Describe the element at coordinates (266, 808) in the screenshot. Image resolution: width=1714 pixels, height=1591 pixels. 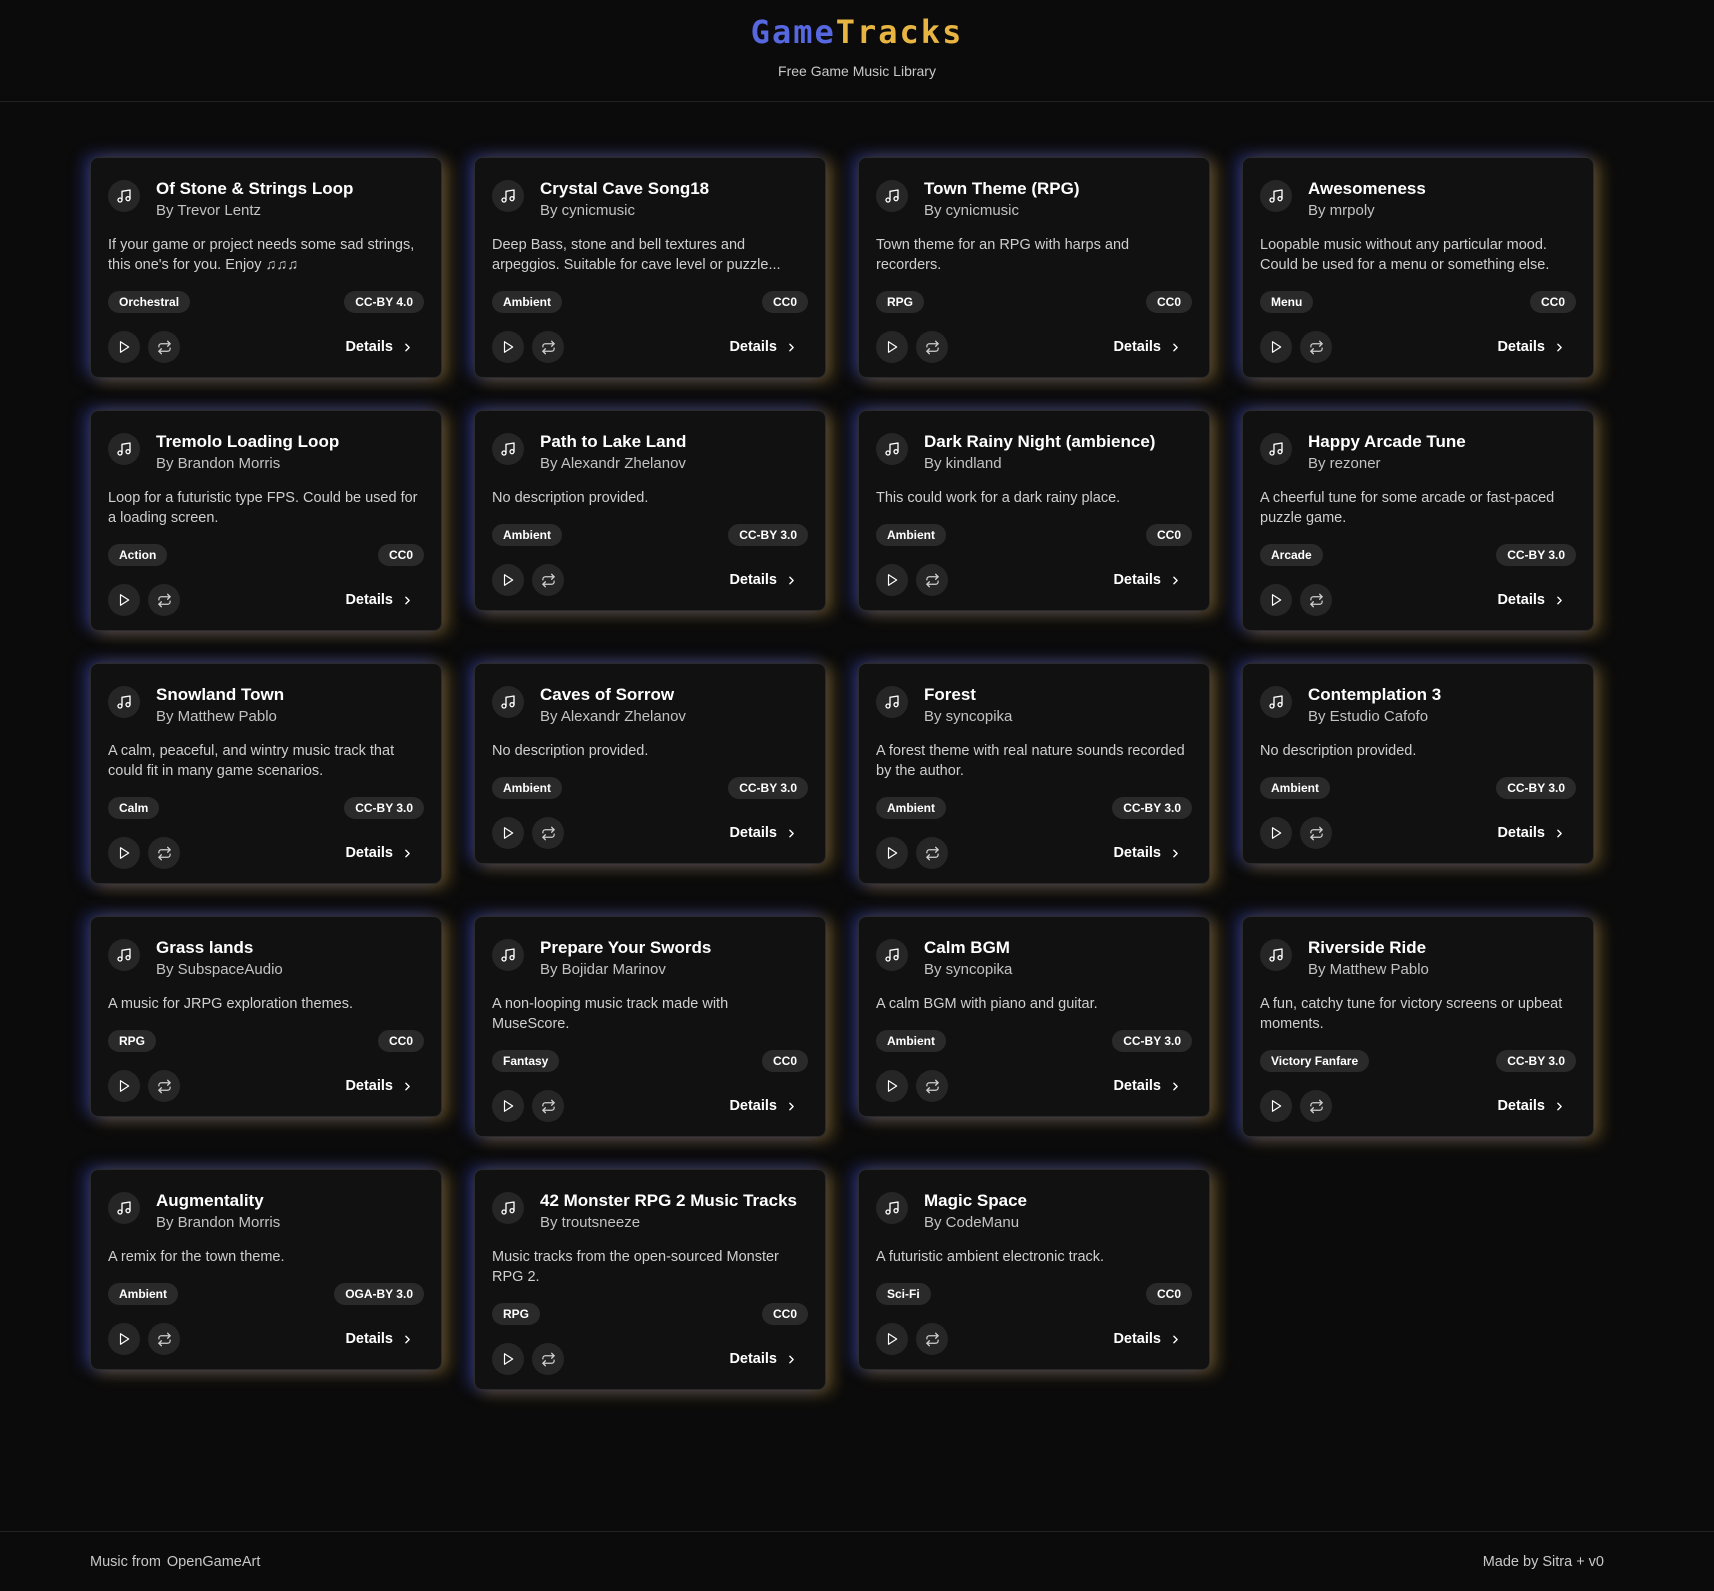
I see `track-tags: Calm CC-BY 3.0` at that location.